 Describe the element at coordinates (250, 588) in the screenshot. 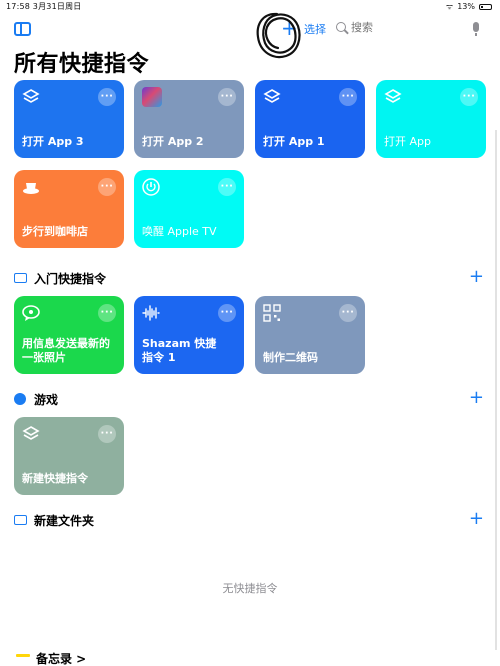

I see `empty-state-text: 无快捷指令` at that location.